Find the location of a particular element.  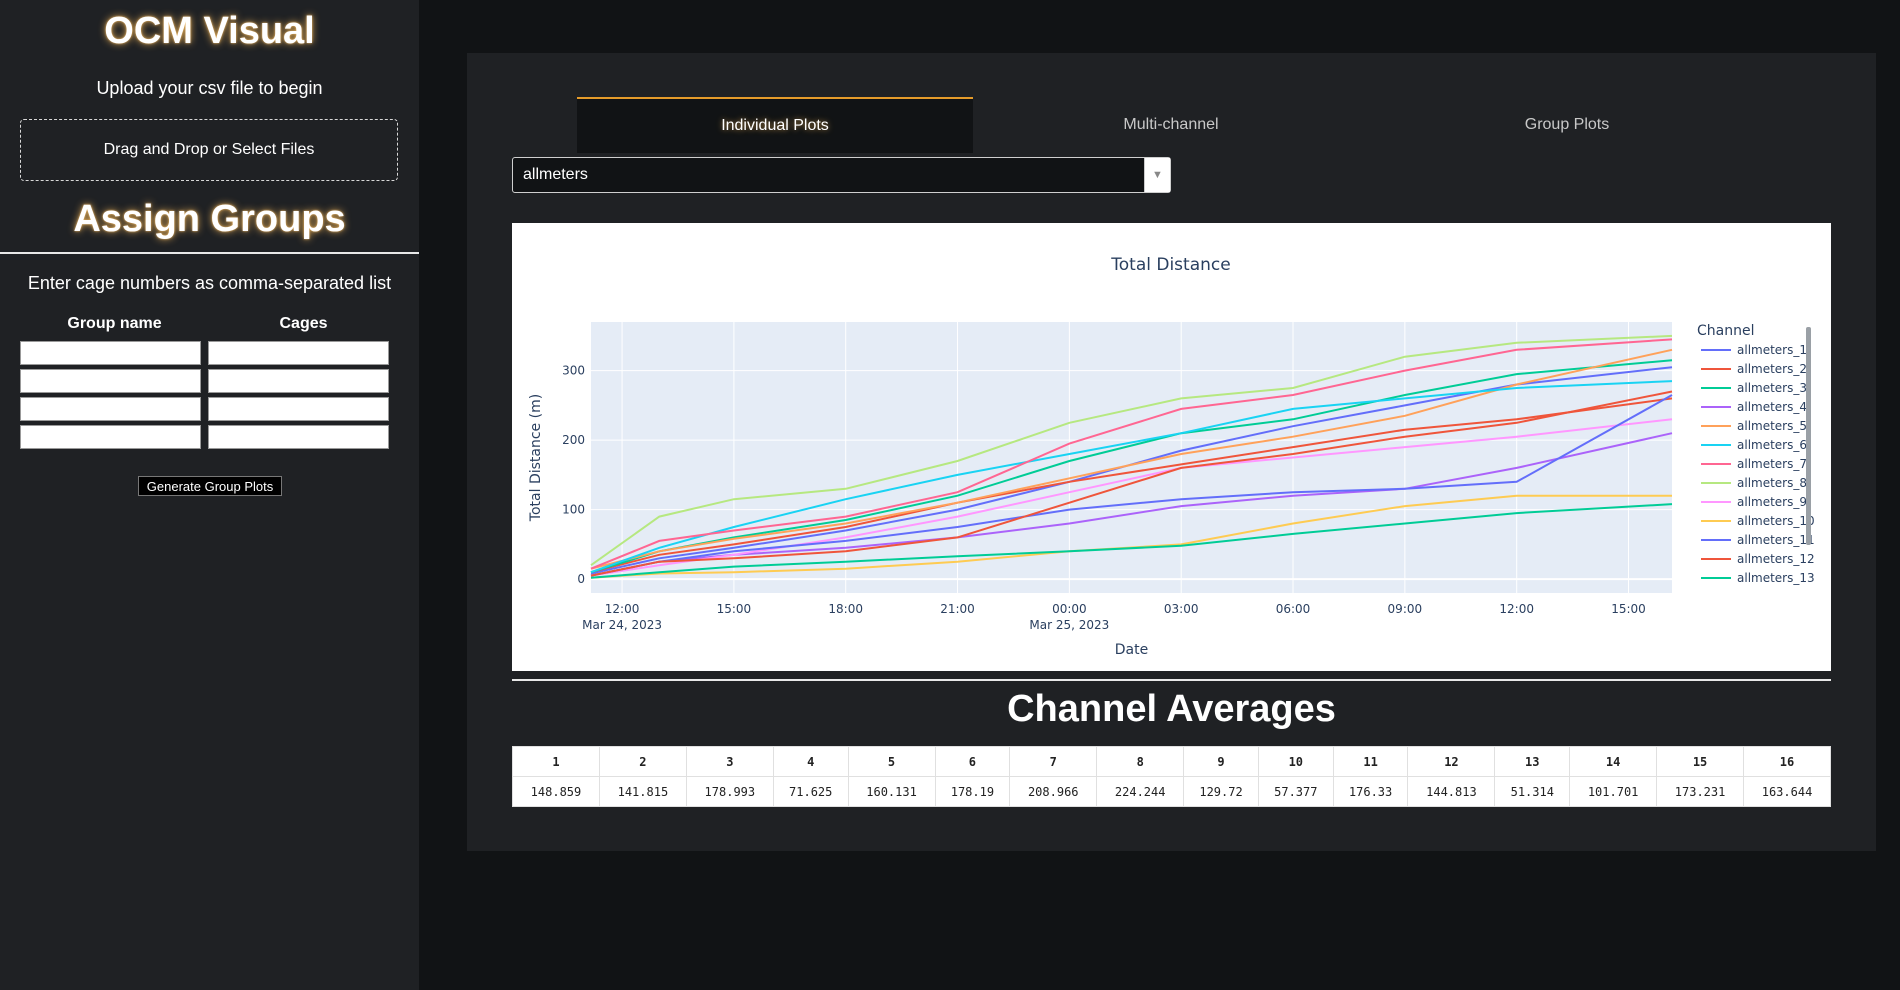

table-cell: 141.815 is located at coordinates (642, 791).